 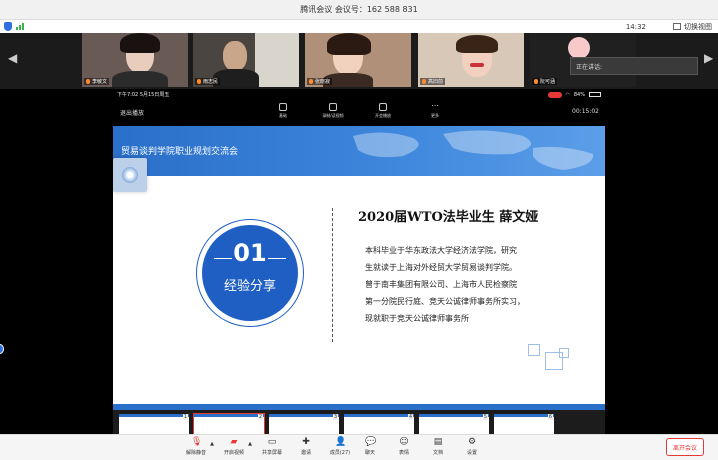 I want to click on shield-icon, so click(x=8, y=26).